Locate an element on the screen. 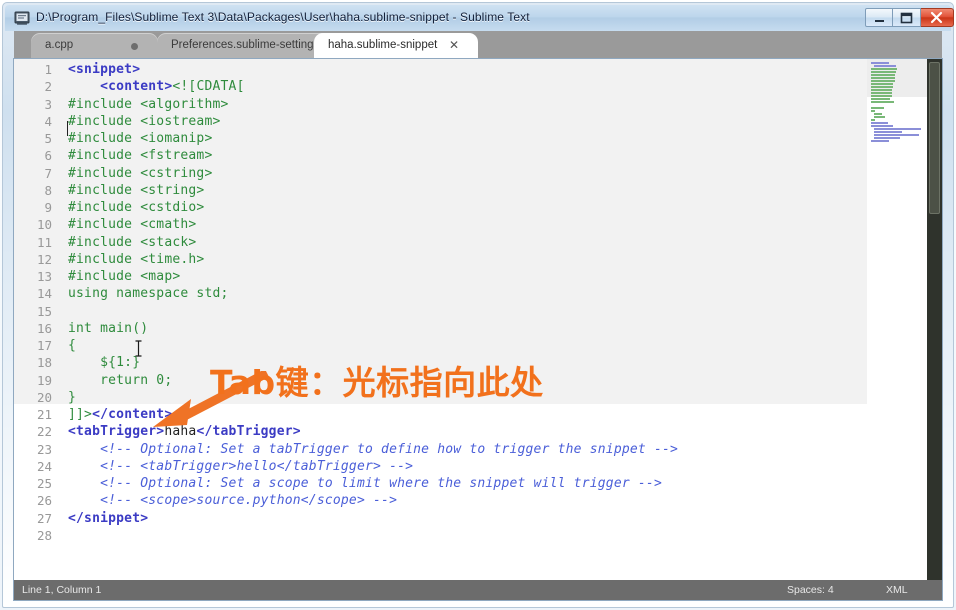 The width and height of the screenshot is (956, 610). minimize-button is located at coordinates (879, 17).